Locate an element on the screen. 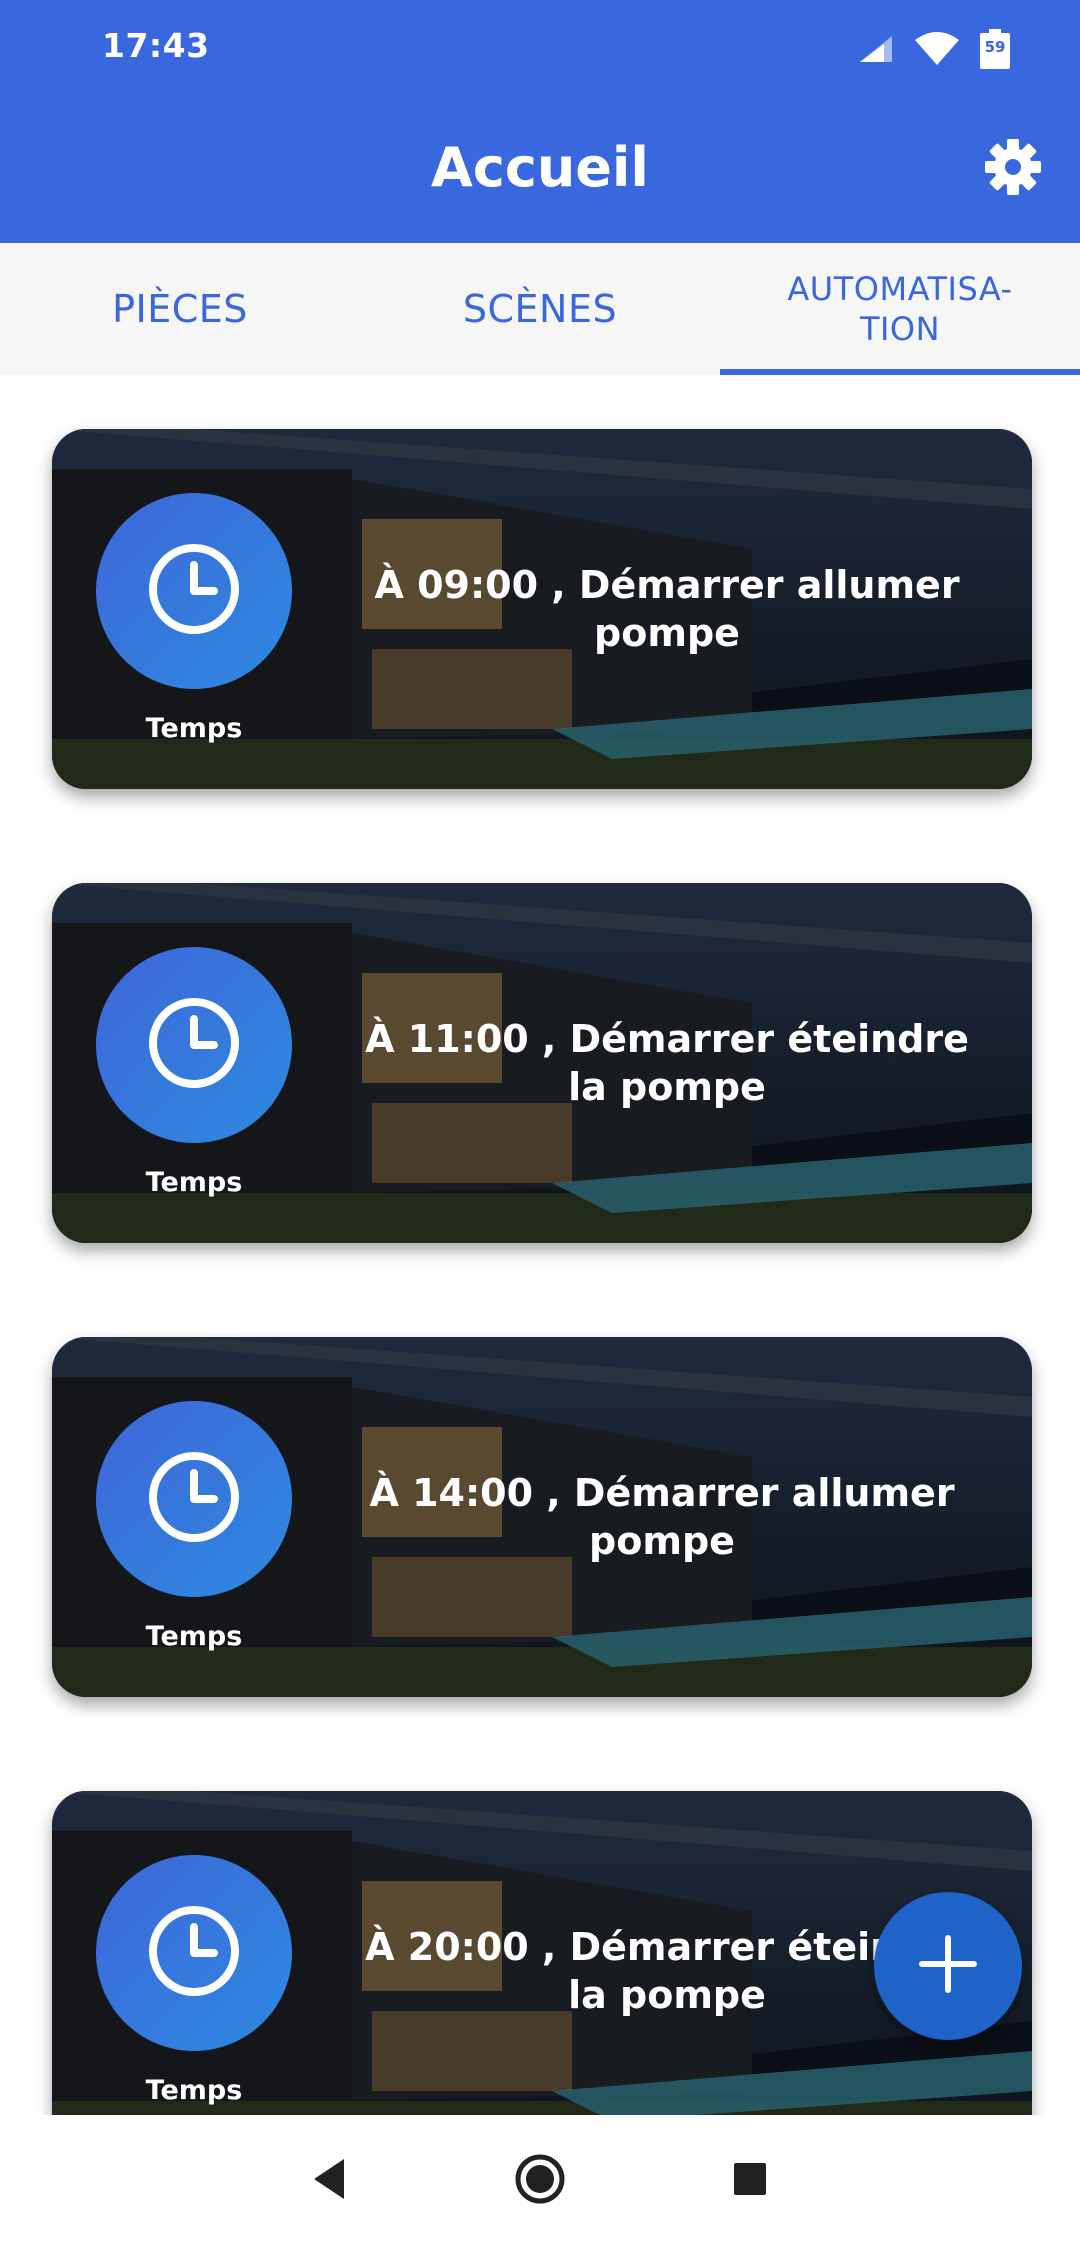 The height and width of the screenshot is (2246, 1080). tab-label: PIÈCES is located at coordinates (180, 309).